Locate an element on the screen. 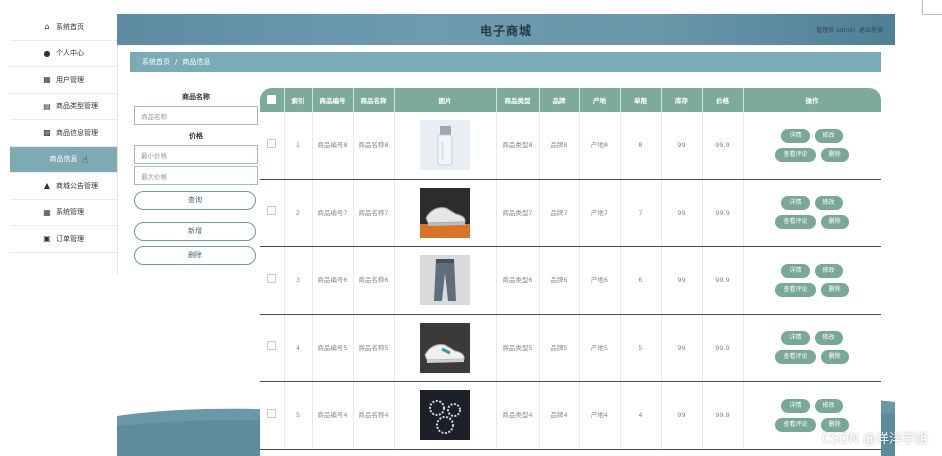 This screenshot has height=456, width=942. product-name-cell: 商品名称7 is located at coordinates (374, 213).